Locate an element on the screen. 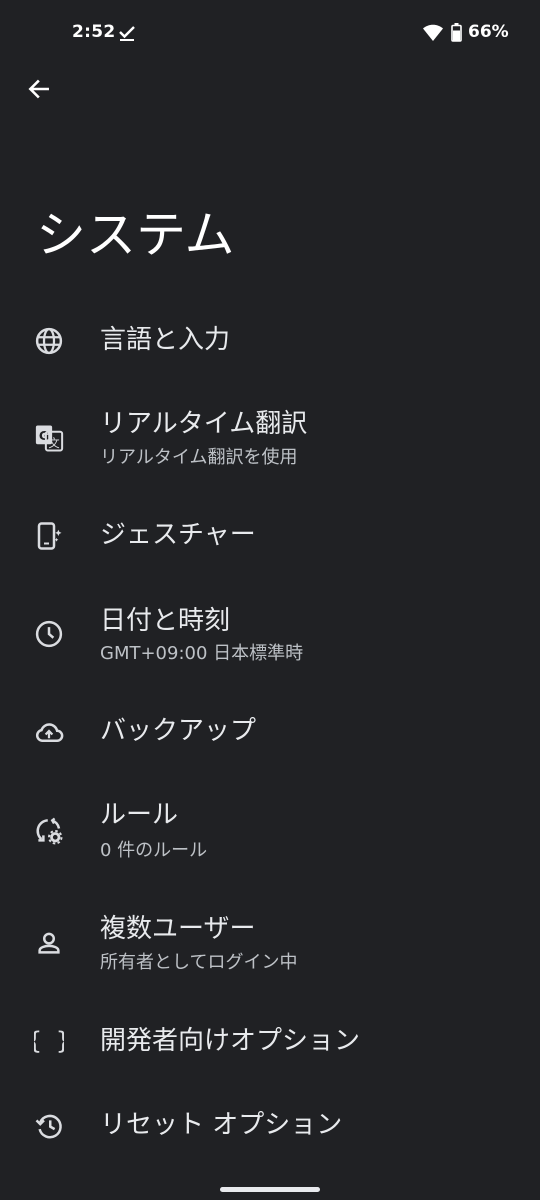 Image resolution: width=540 pixels, height=1200 pixels. setting-developer-options: { } 開発者向けオプション is located at coordinates (270, 1042).